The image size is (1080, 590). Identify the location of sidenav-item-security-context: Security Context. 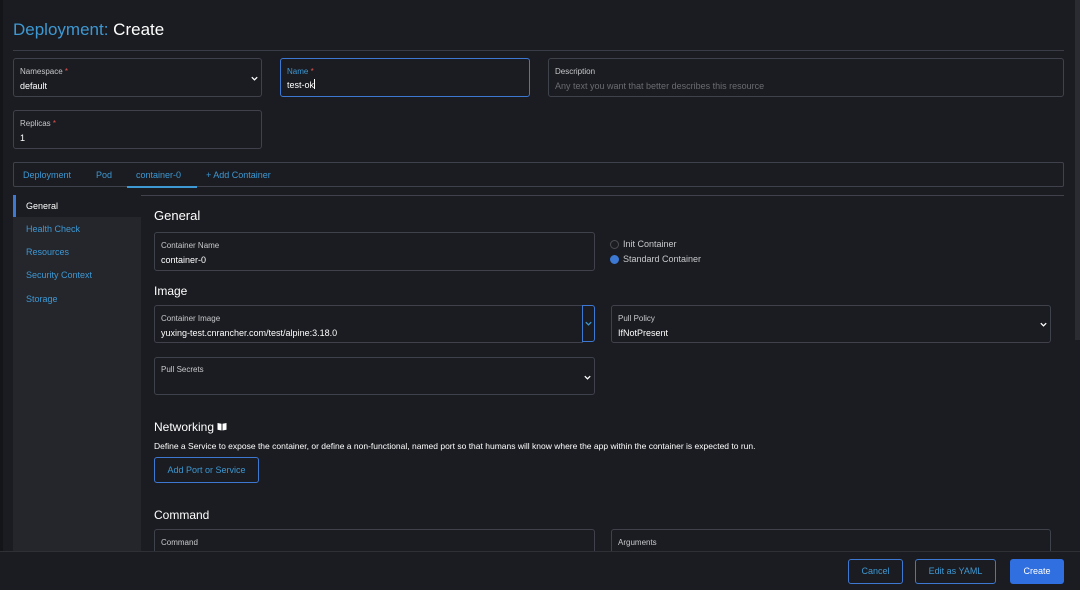
(59, 275).